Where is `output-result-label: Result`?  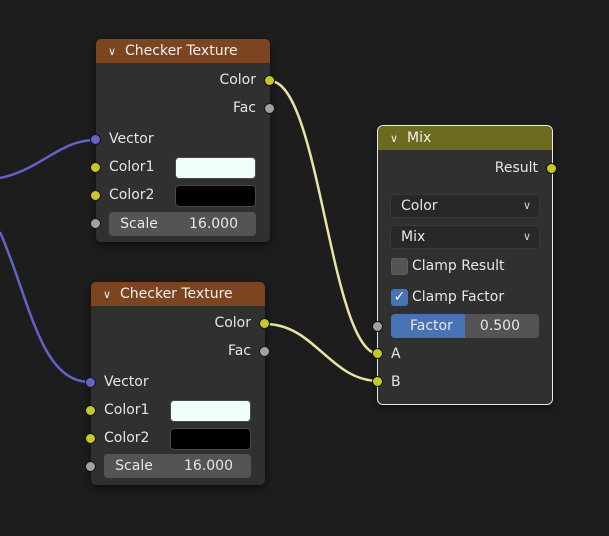 output-result-label: Result is located at coordinates (516, 168).